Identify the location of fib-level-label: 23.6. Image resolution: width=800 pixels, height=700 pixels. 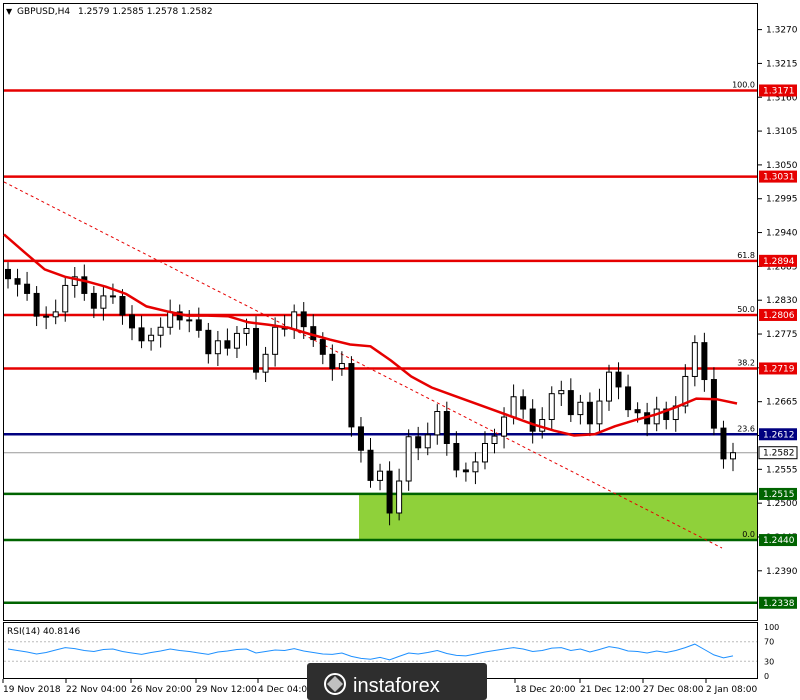
(746, 428).